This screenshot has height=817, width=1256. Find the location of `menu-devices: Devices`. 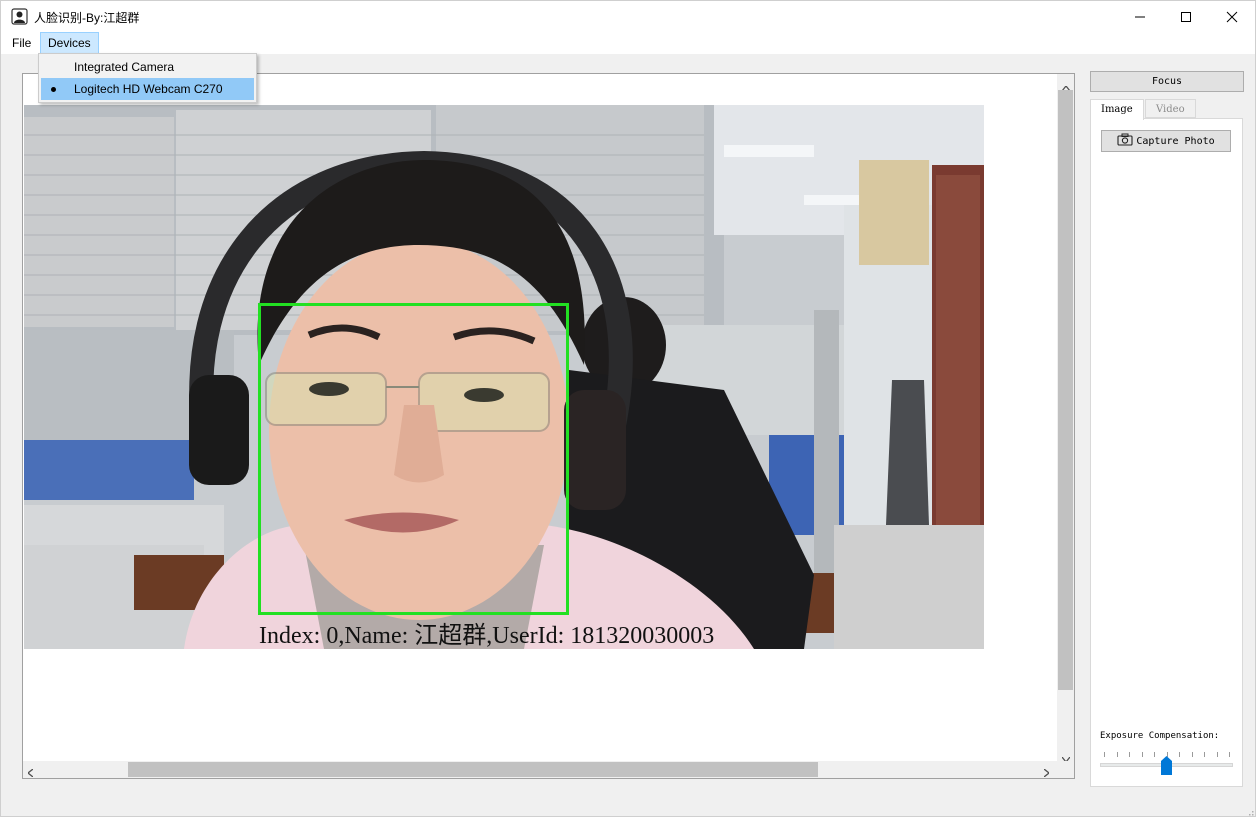

menu-devices: Devices is located at coordinates (69, 43).